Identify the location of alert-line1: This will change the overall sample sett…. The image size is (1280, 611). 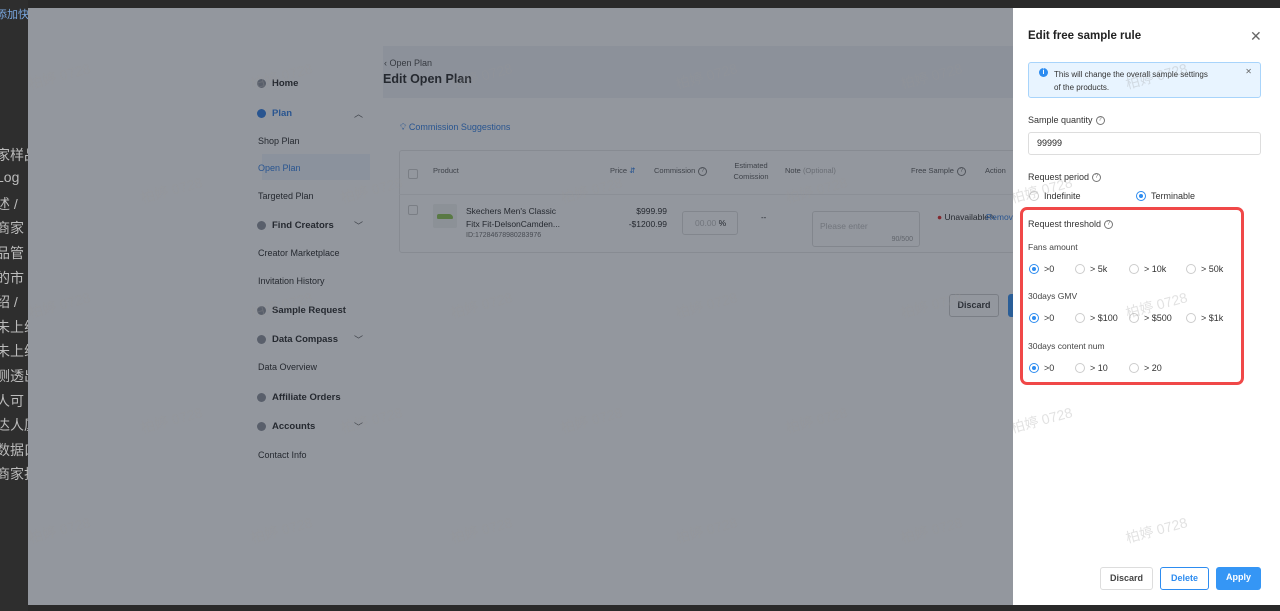
(1131, 74).